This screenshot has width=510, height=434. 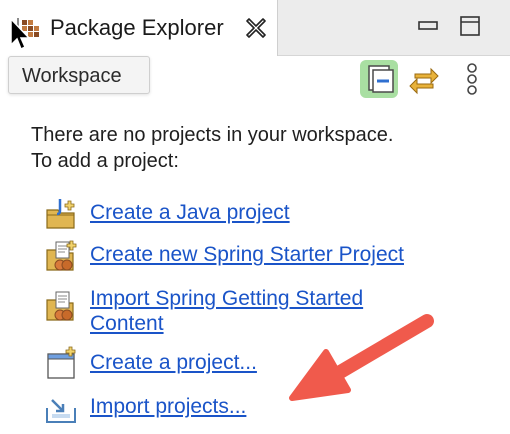 What do you see at coordinates (105, 161) in the screenshot?
I see `message-line-2: To add a project:` at bounding box center [105, 161].